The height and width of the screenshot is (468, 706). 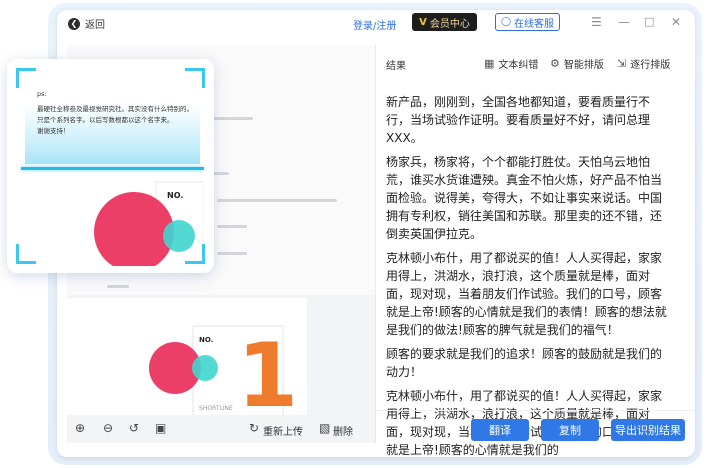 I want to click on export-button: 导出识别结果, so click(x=648, y=430).